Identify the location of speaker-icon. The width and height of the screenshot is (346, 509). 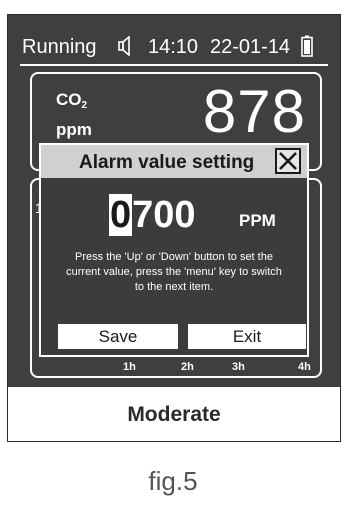
(125, 47).